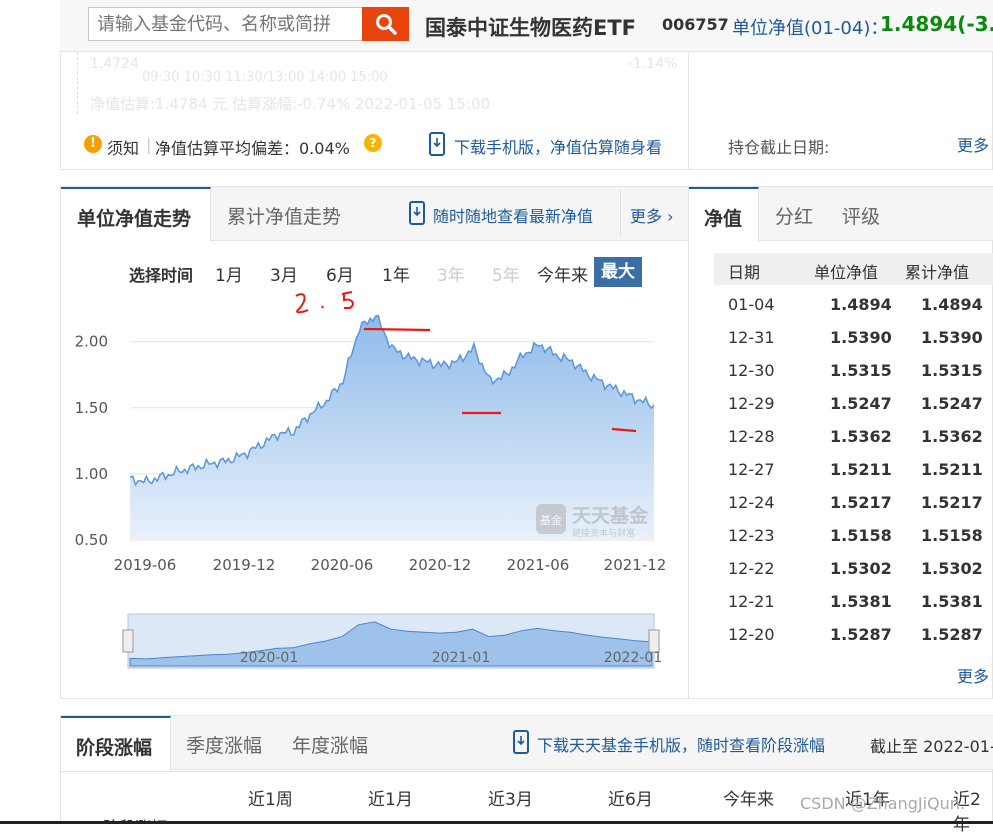  What do you see at coordinates (269, 658) in the screenshot?
I see `navigator-x-tick: 2020-01` at bounding box center [269, 658].